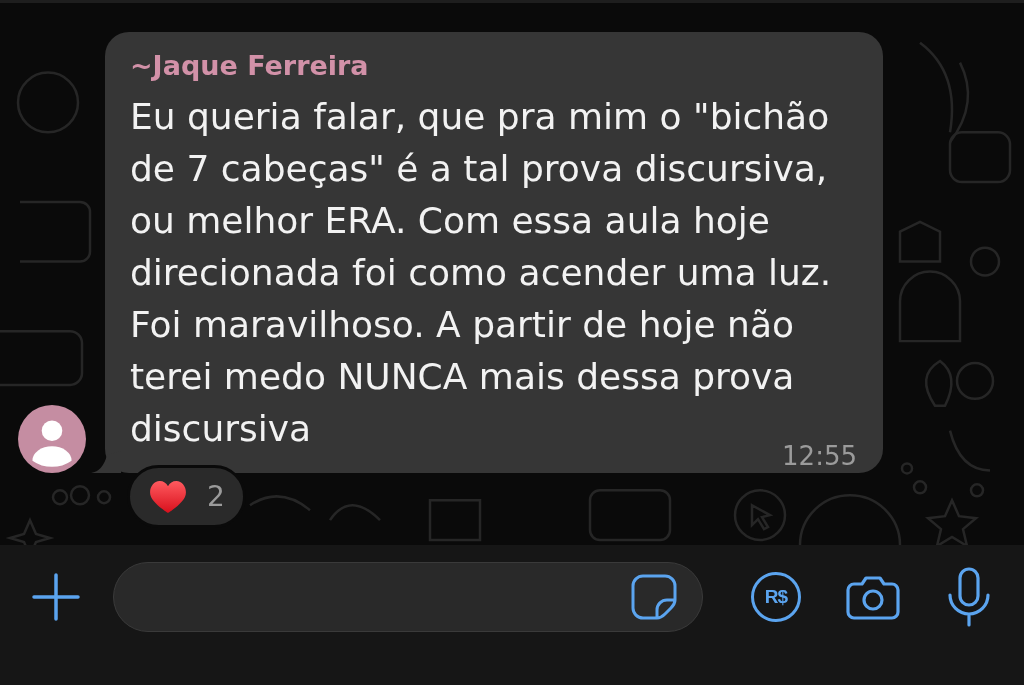  What do you see at coordinates (969, 597) in the screenshot?
I see `microphone-icon` at bounding box center [969, 597].